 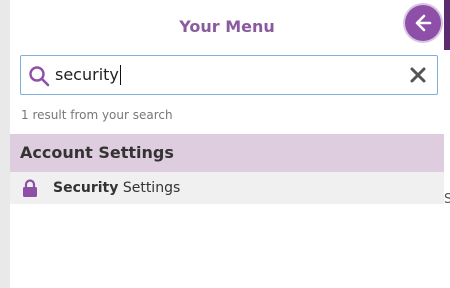 I want to click on search-input: security, so click(x=229, y=75).